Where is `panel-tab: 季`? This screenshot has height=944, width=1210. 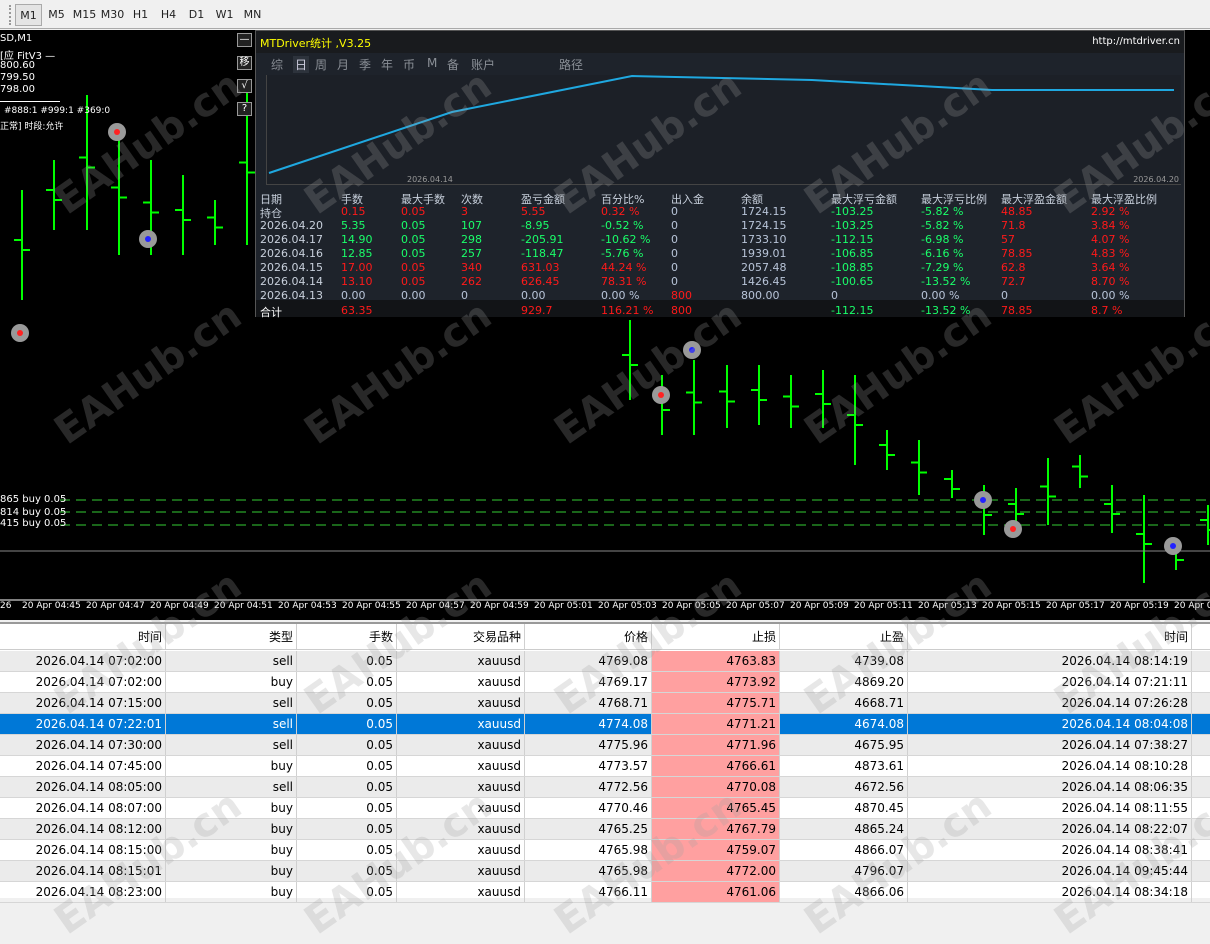 panel-tab: 季 is located at coordinates (365, 64).